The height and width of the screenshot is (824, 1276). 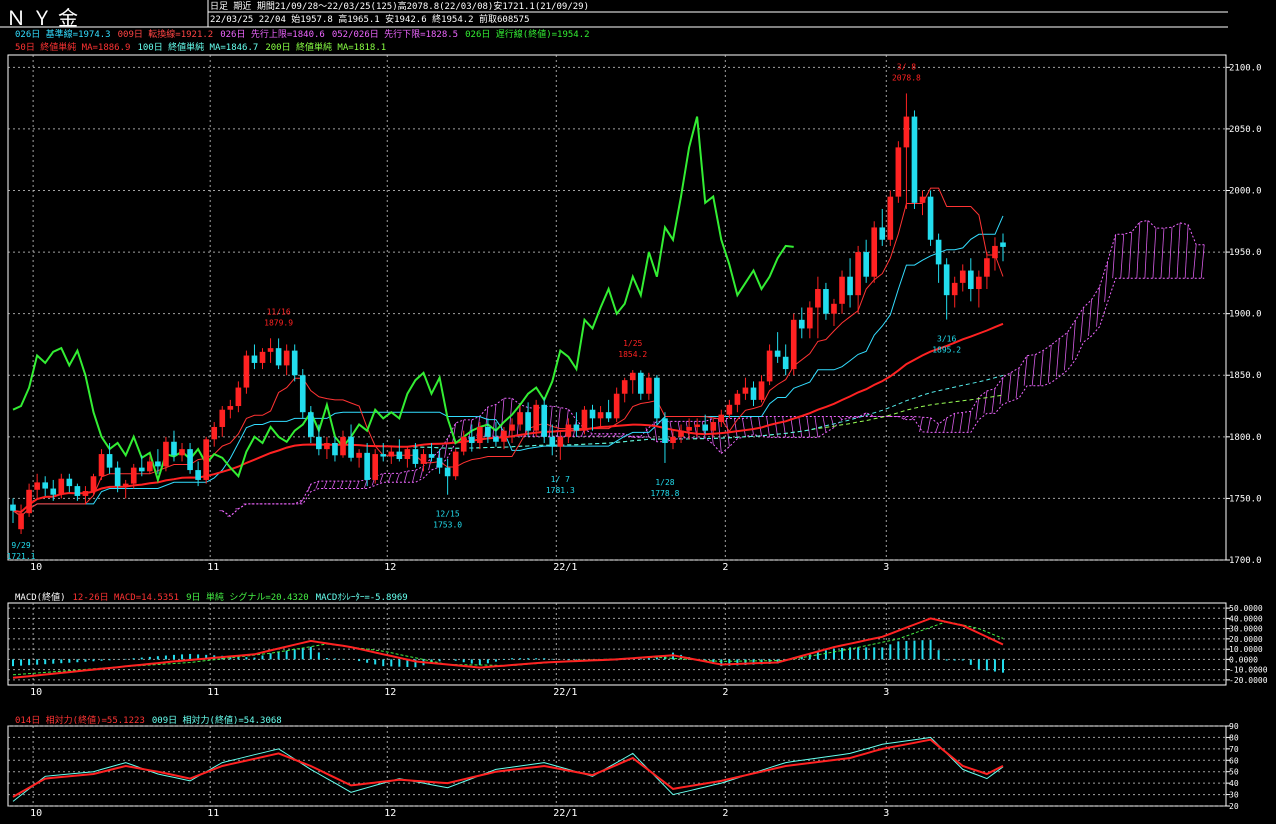 What do you see at coordinates (1248, 680) in the screenshot?
I see `macd-ytick-label: -20.0000` at bounding box center [1248, 680].